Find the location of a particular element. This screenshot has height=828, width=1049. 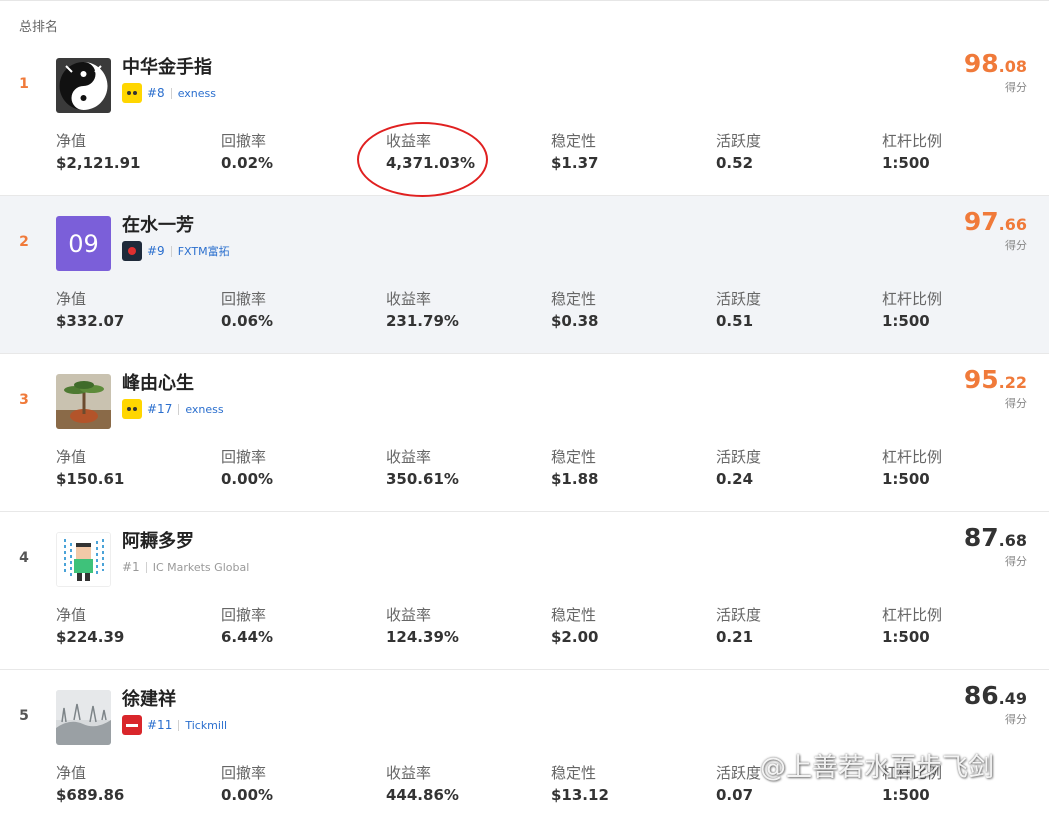

metric-activity: 活跃度 0.52 is located at coordinates (738, 152).